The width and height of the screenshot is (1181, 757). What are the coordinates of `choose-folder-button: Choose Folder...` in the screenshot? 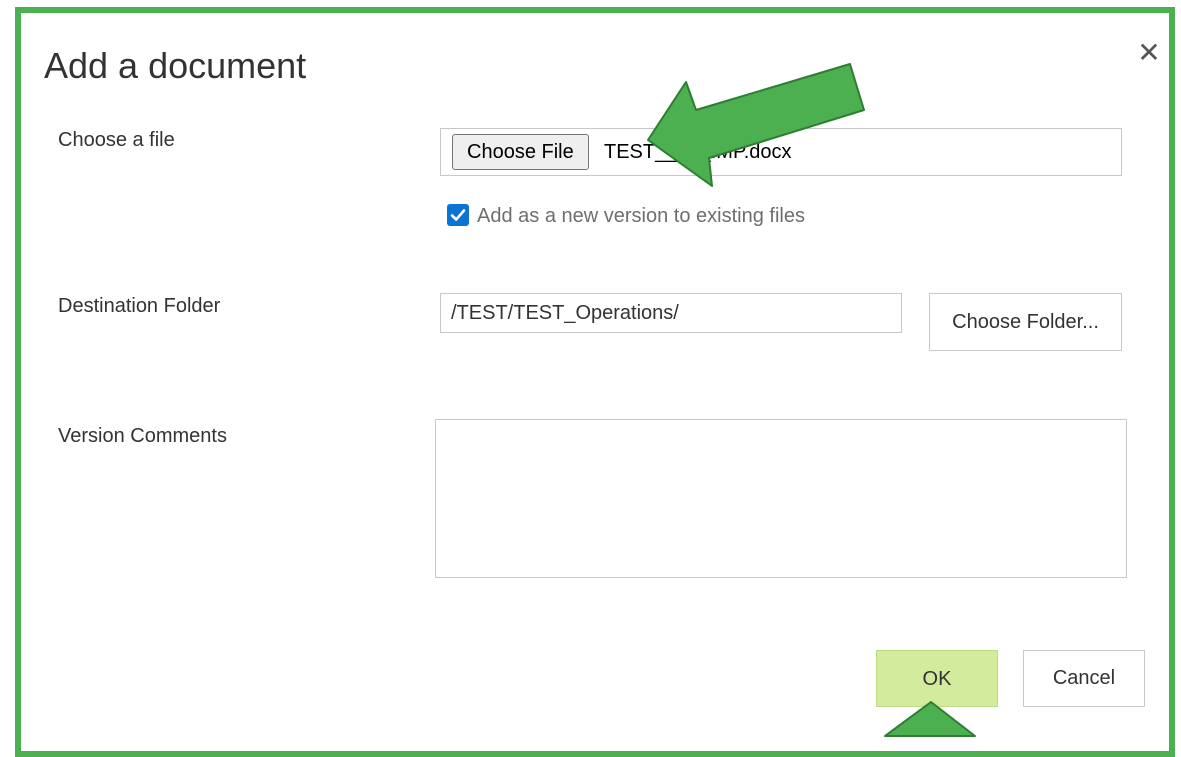 It's located at (1025, 322).